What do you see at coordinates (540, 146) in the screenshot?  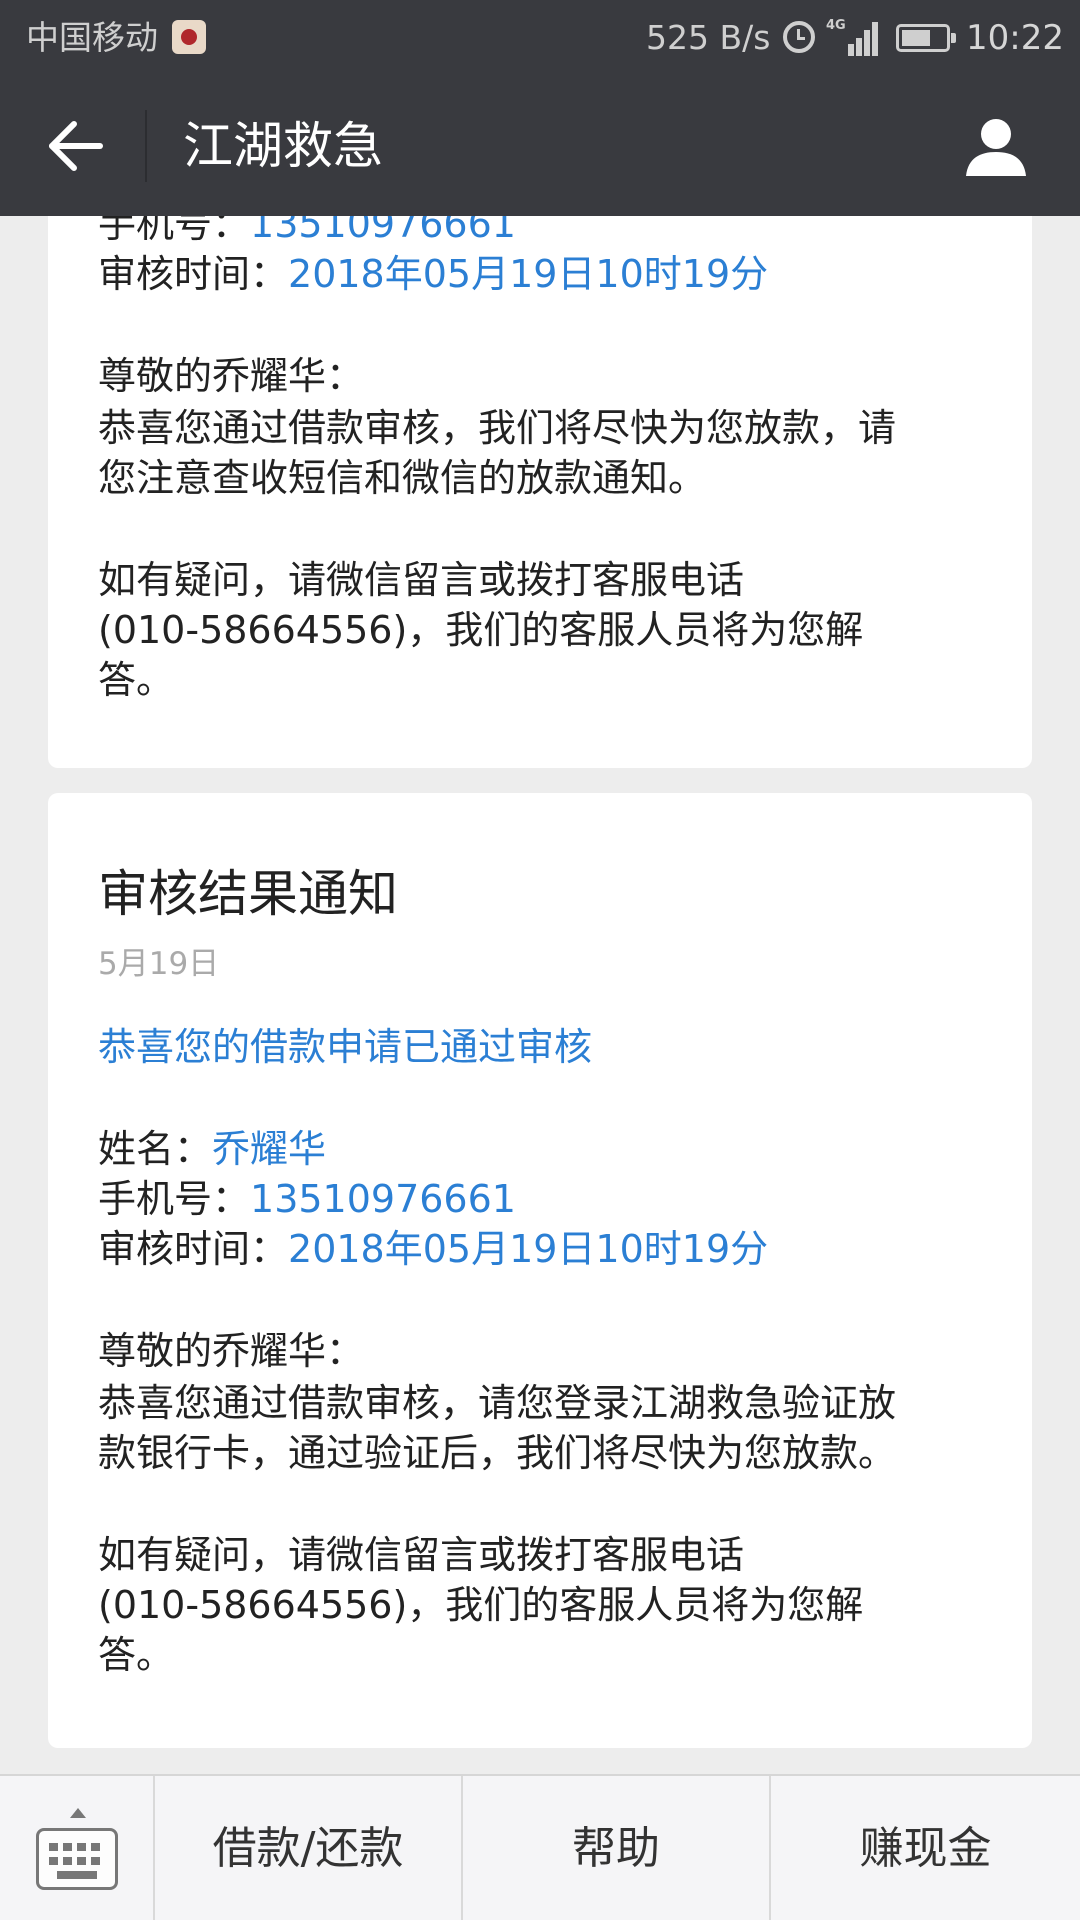 I see `nav-bar: 江湖救急` at bounding box center [540, 146].